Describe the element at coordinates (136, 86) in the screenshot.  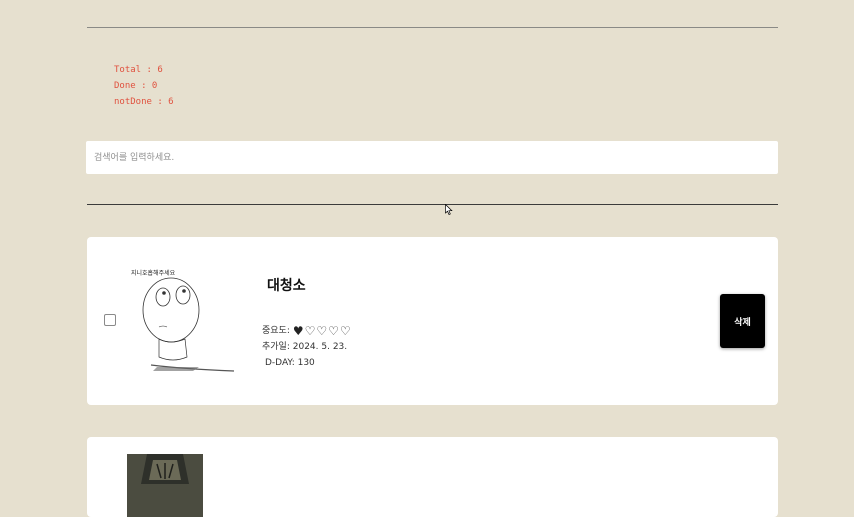
I see `done-count: Done : 0` at that location.